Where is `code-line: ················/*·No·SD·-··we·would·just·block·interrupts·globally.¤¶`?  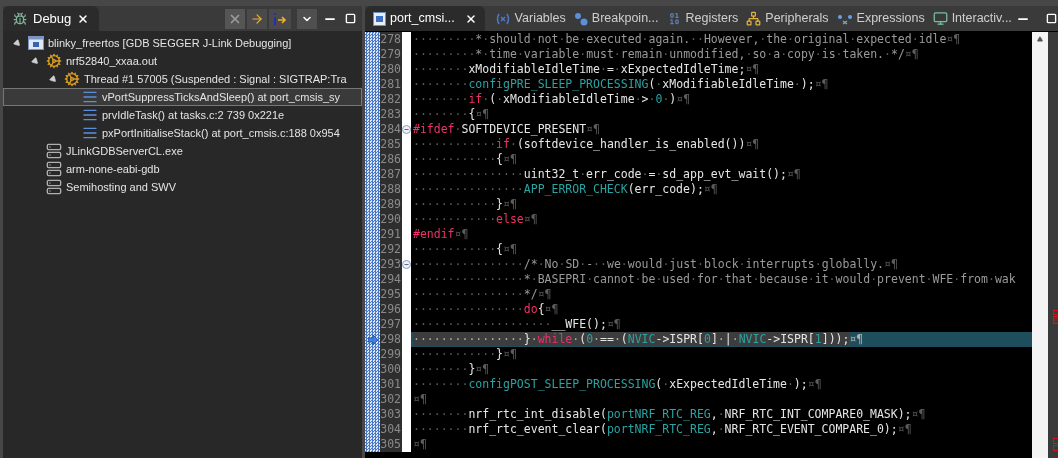
code-line: ················/*·No·SD·-··we·would·just·block·interrupts·globally.¤¶ is located at coordinates (655, 264).